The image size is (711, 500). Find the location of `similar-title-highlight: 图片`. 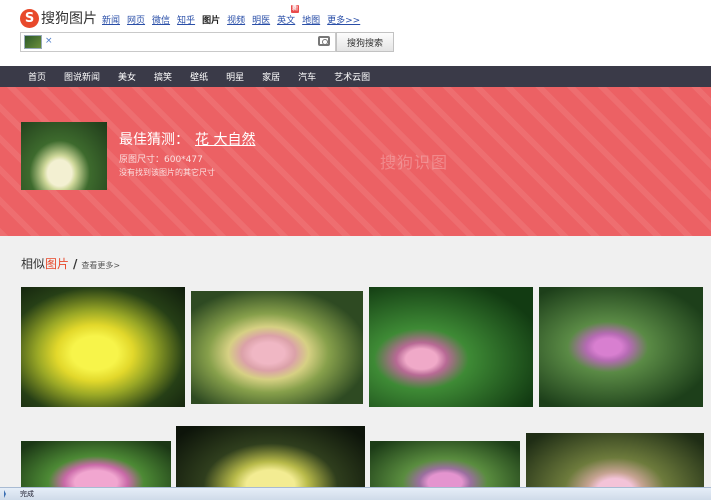

similar-title-highlight: 图片 is located at coordinates (57, 264).